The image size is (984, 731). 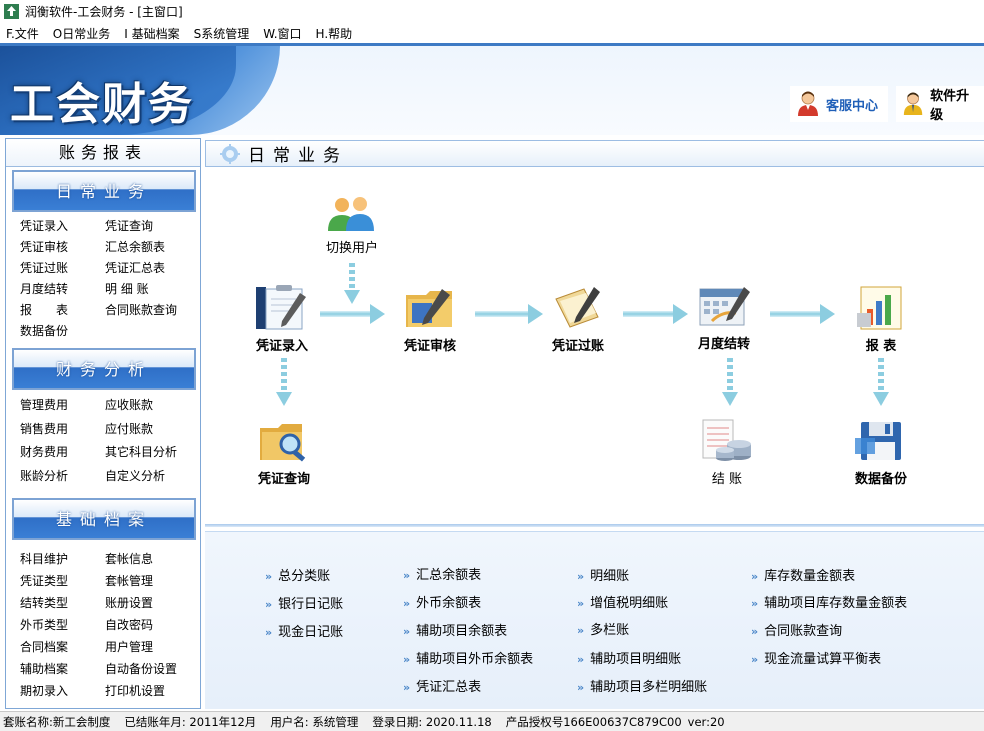 I want to click on flow-voucher-audit: 凭证审核, so click(x=430, y=318).